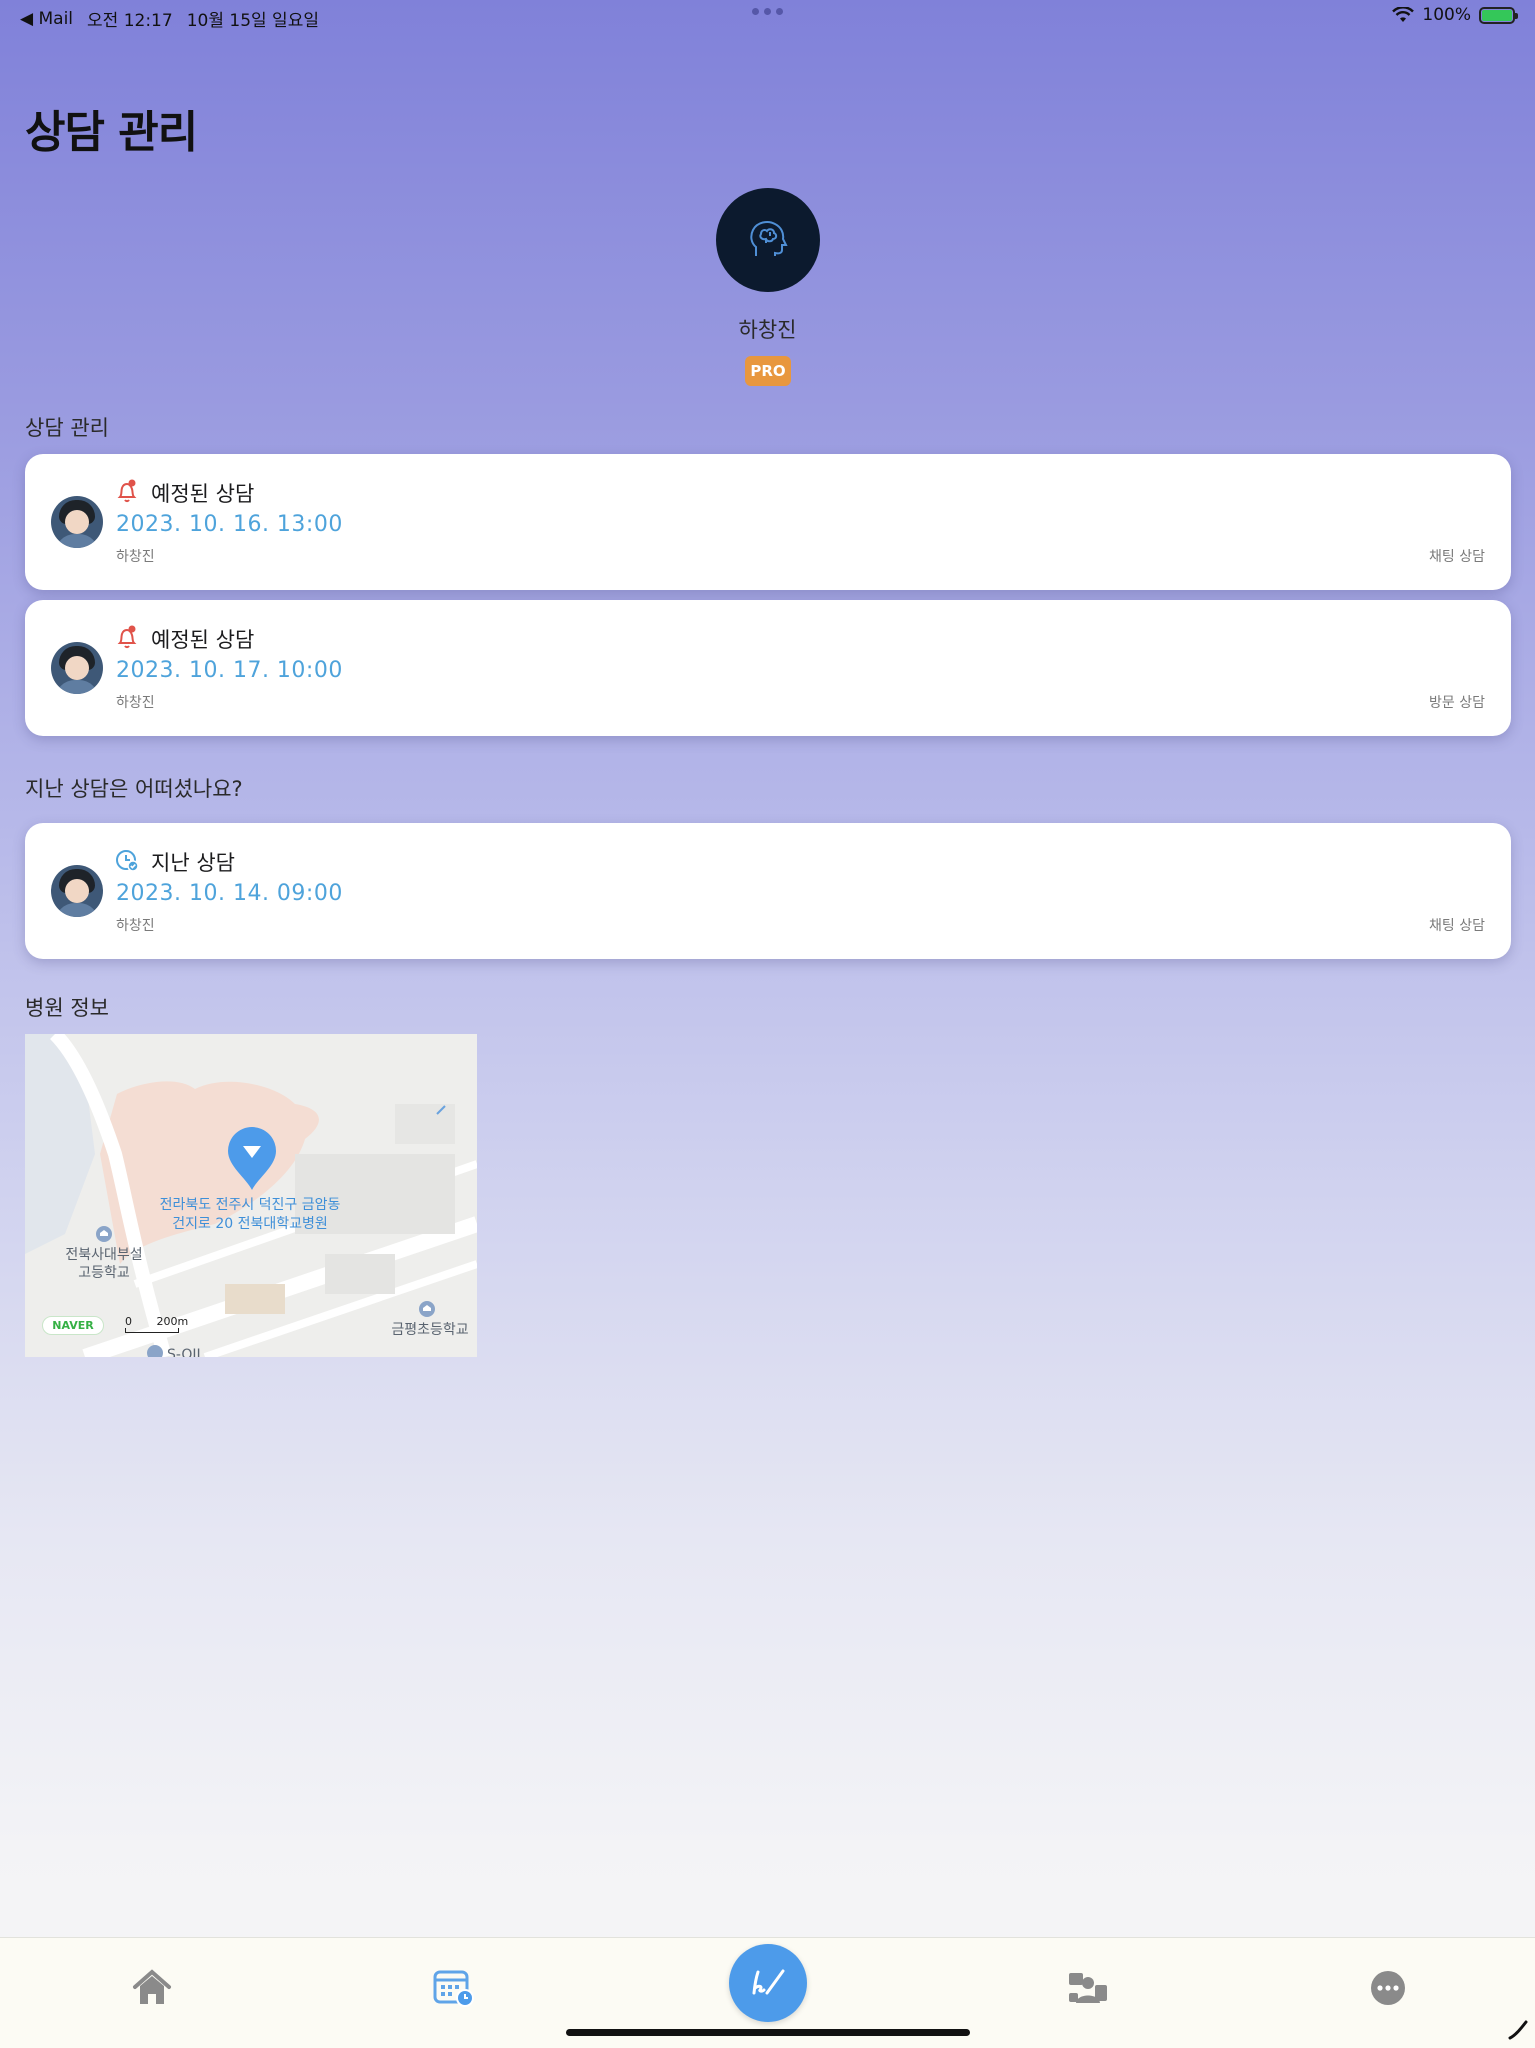 The height and width of the screenshot is (2048, 1535). I want to click on page-title: 상담 관리, so click(111, 132).